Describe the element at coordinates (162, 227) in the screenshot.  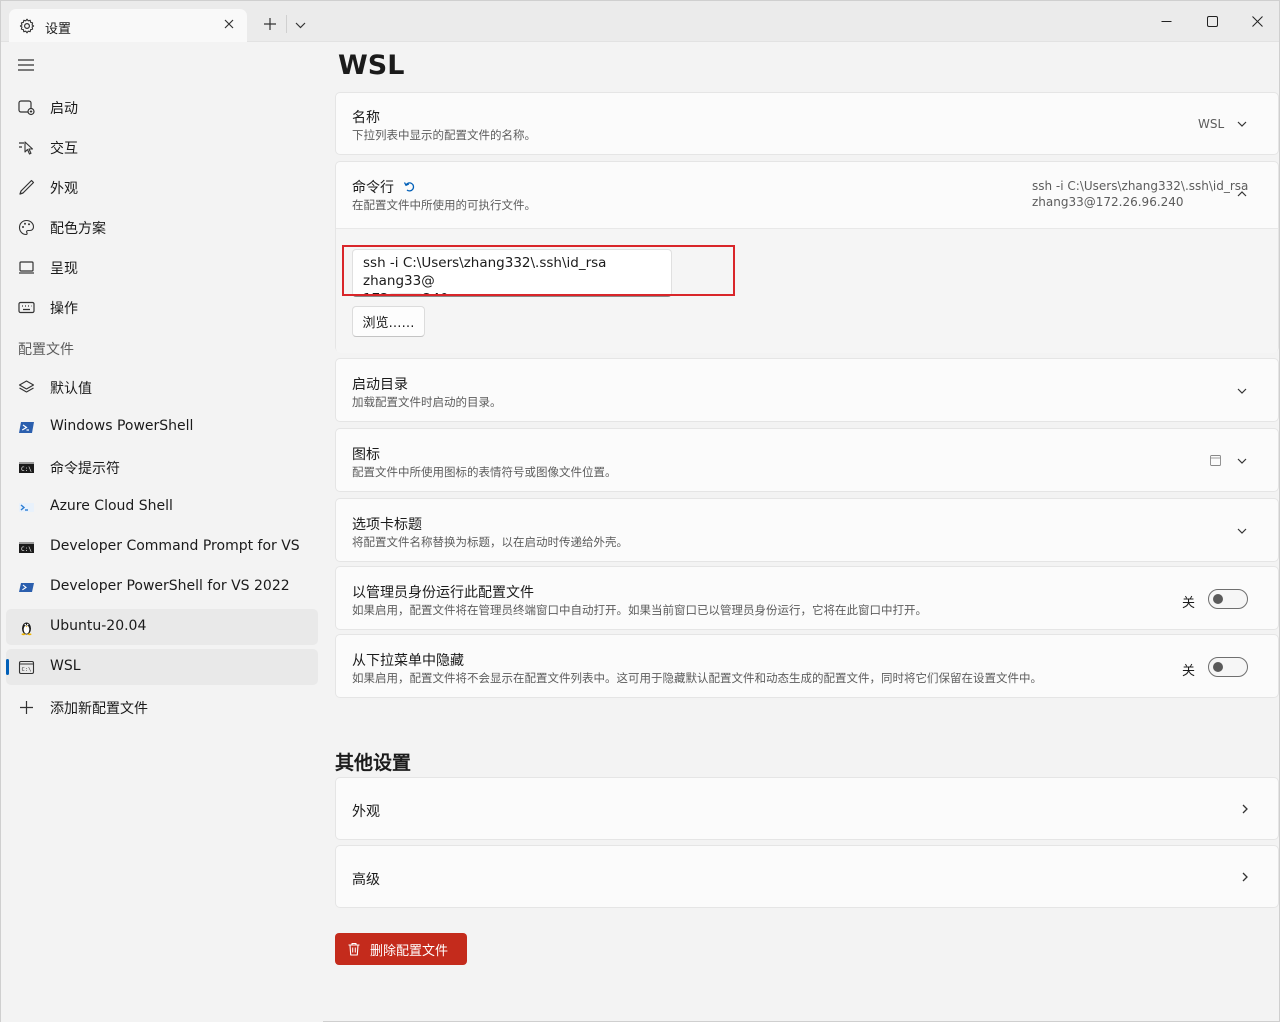
I see `sidebar-item-color-schemes: 配色方案` at that location.